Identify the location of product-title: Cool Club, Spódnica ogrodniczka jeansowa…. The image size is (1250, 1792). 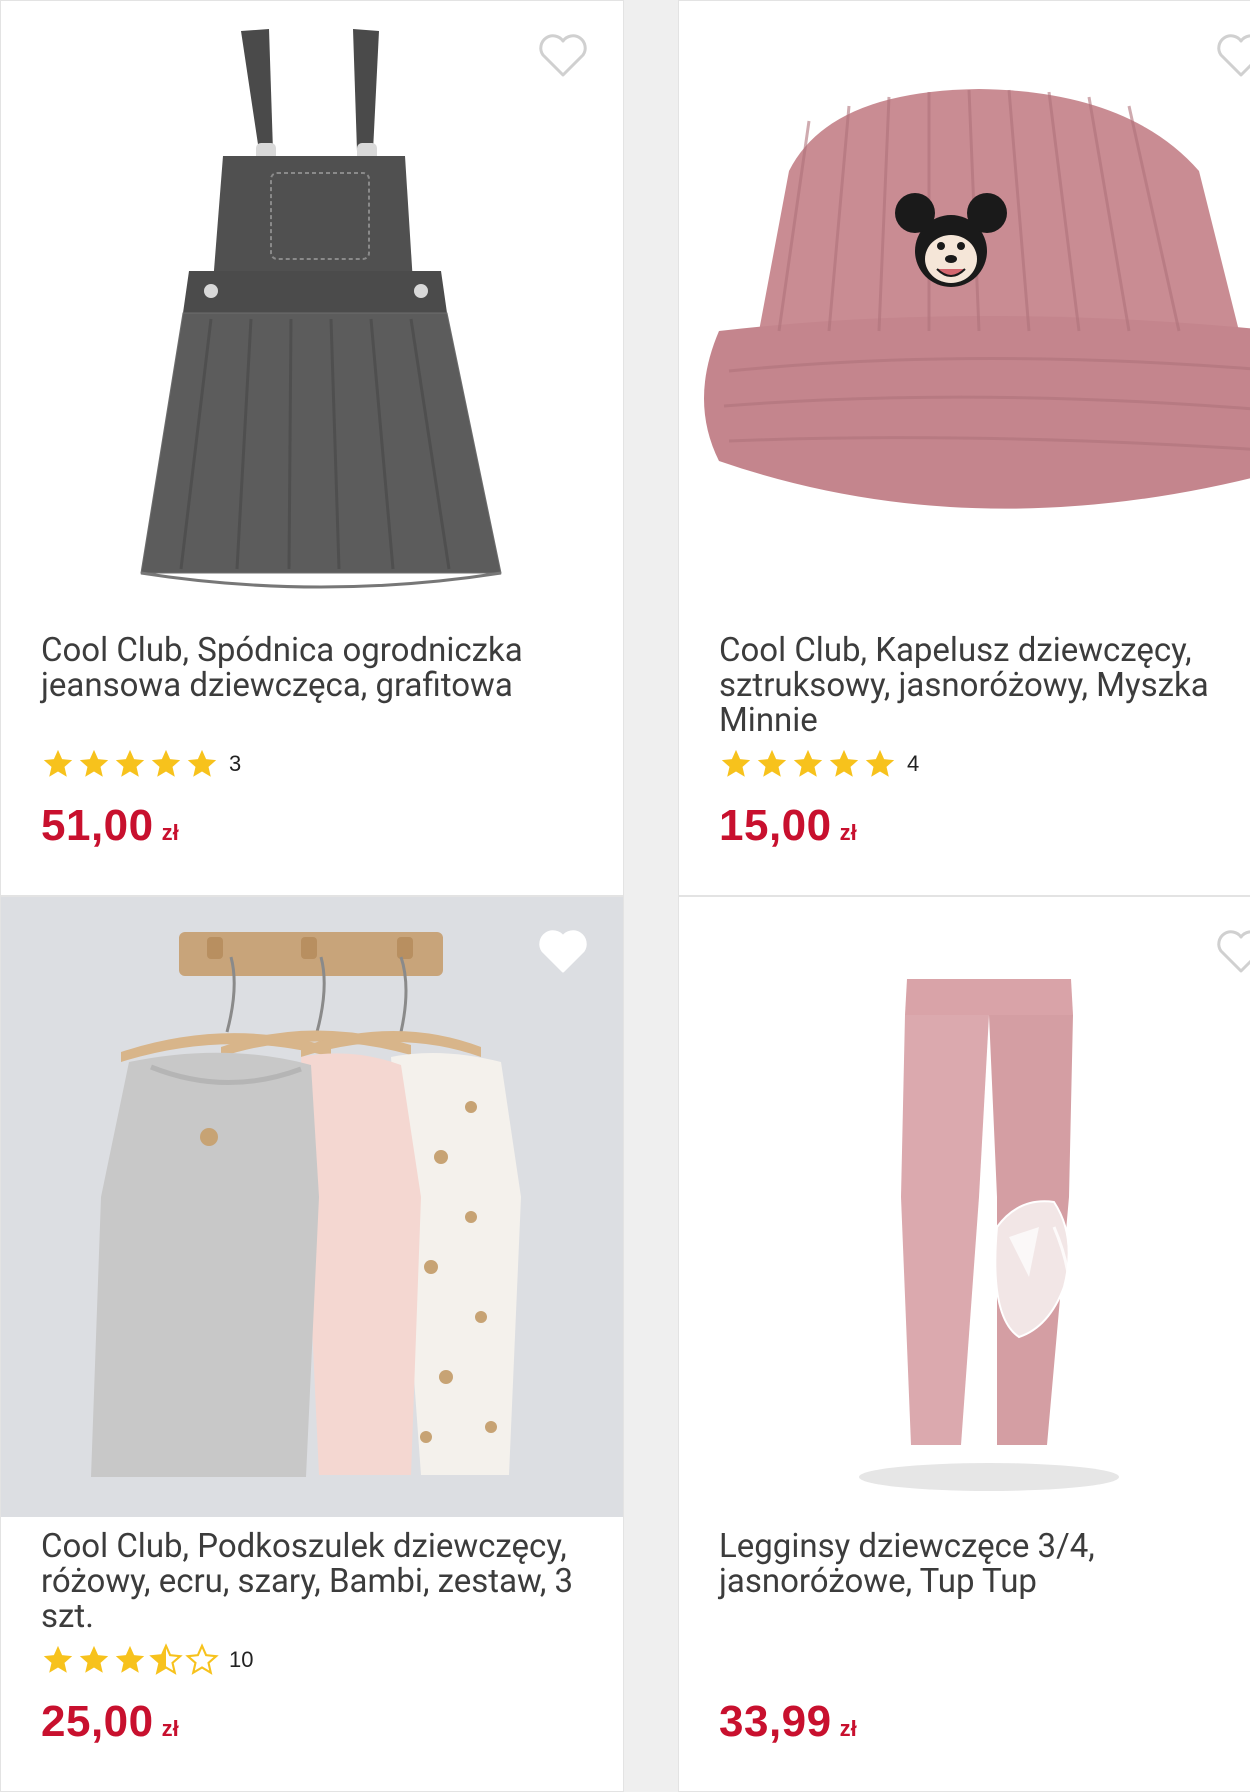
(311, 668).